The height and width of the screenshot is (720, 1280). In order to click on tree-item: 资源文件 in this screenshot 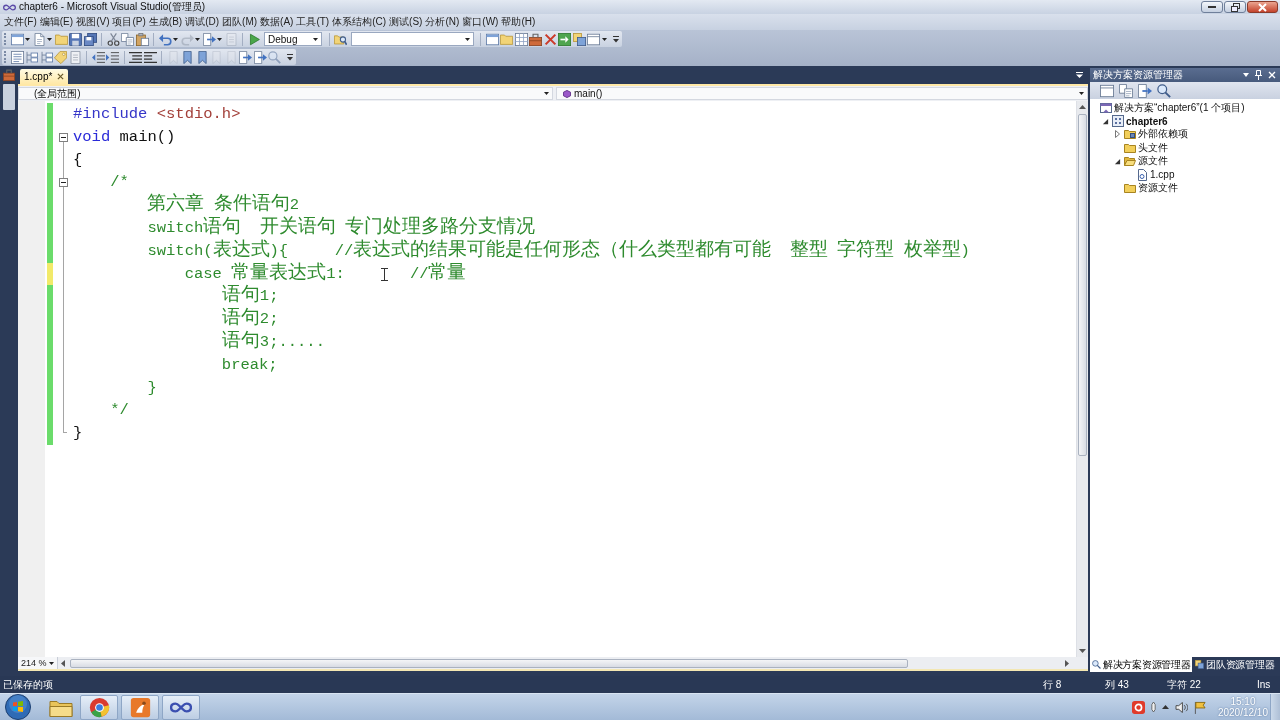, I will do `click(1158, 188)`.